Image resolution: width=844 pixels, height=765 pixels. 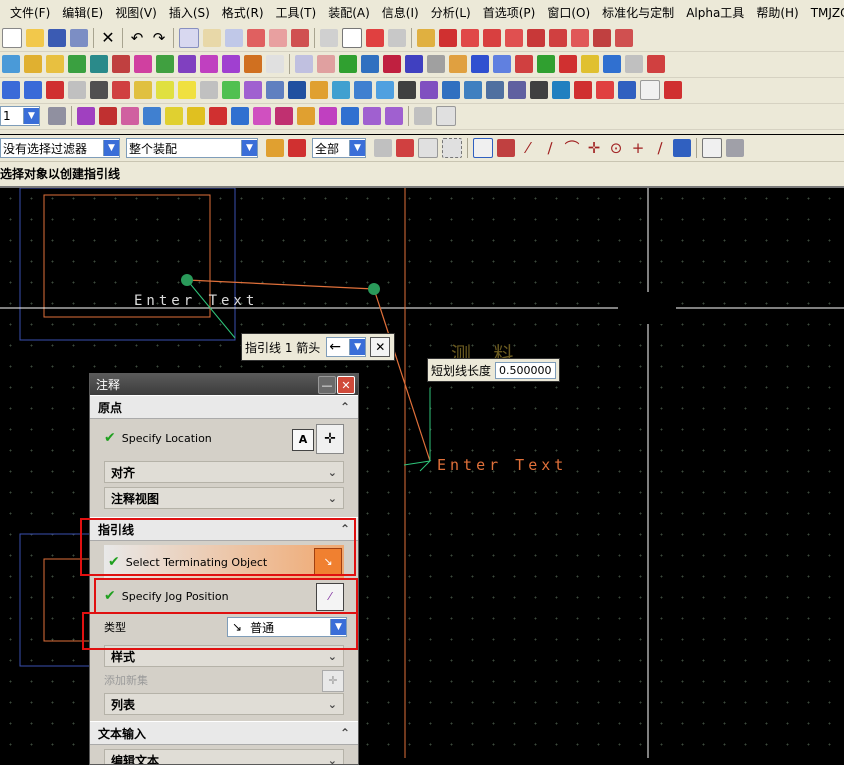 What do you see at coordinates (77, 90) in the screenshot?
I see `layer-settings-icon` at bounding box center [77, 90].